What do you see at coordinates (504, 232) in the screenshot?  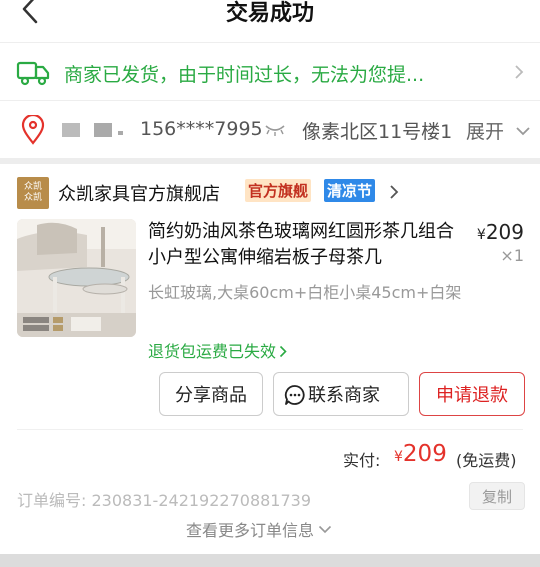 I see `product-price-value: 209` at bounding box center [504, 232].